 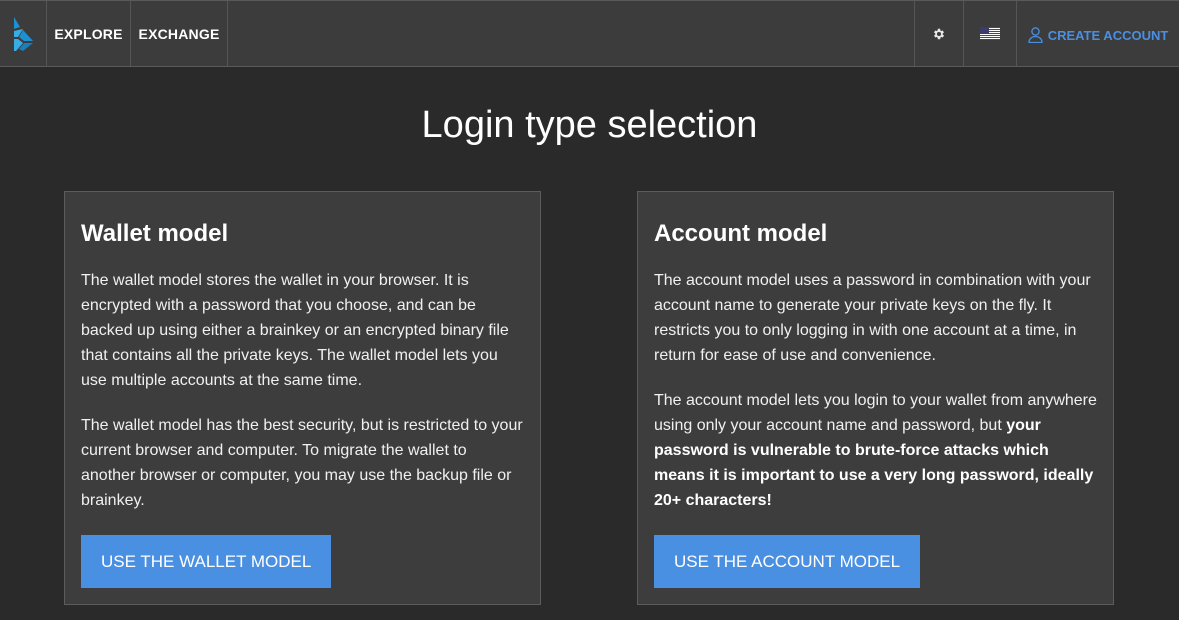 What do you see at coordinates (741, 233) in the screenshot?
I see `account-model-heading: Account model` at bounding box center [741, 233].